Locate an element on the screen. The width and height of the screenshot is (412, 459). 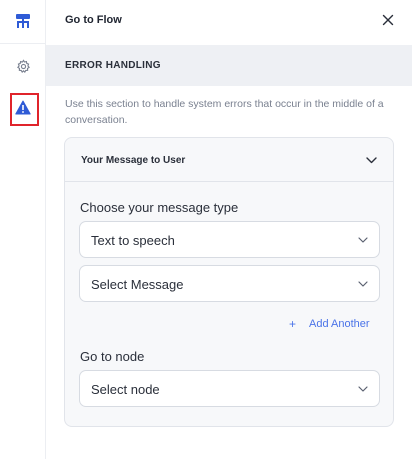
close-icon is located at coordinates (388, 22).